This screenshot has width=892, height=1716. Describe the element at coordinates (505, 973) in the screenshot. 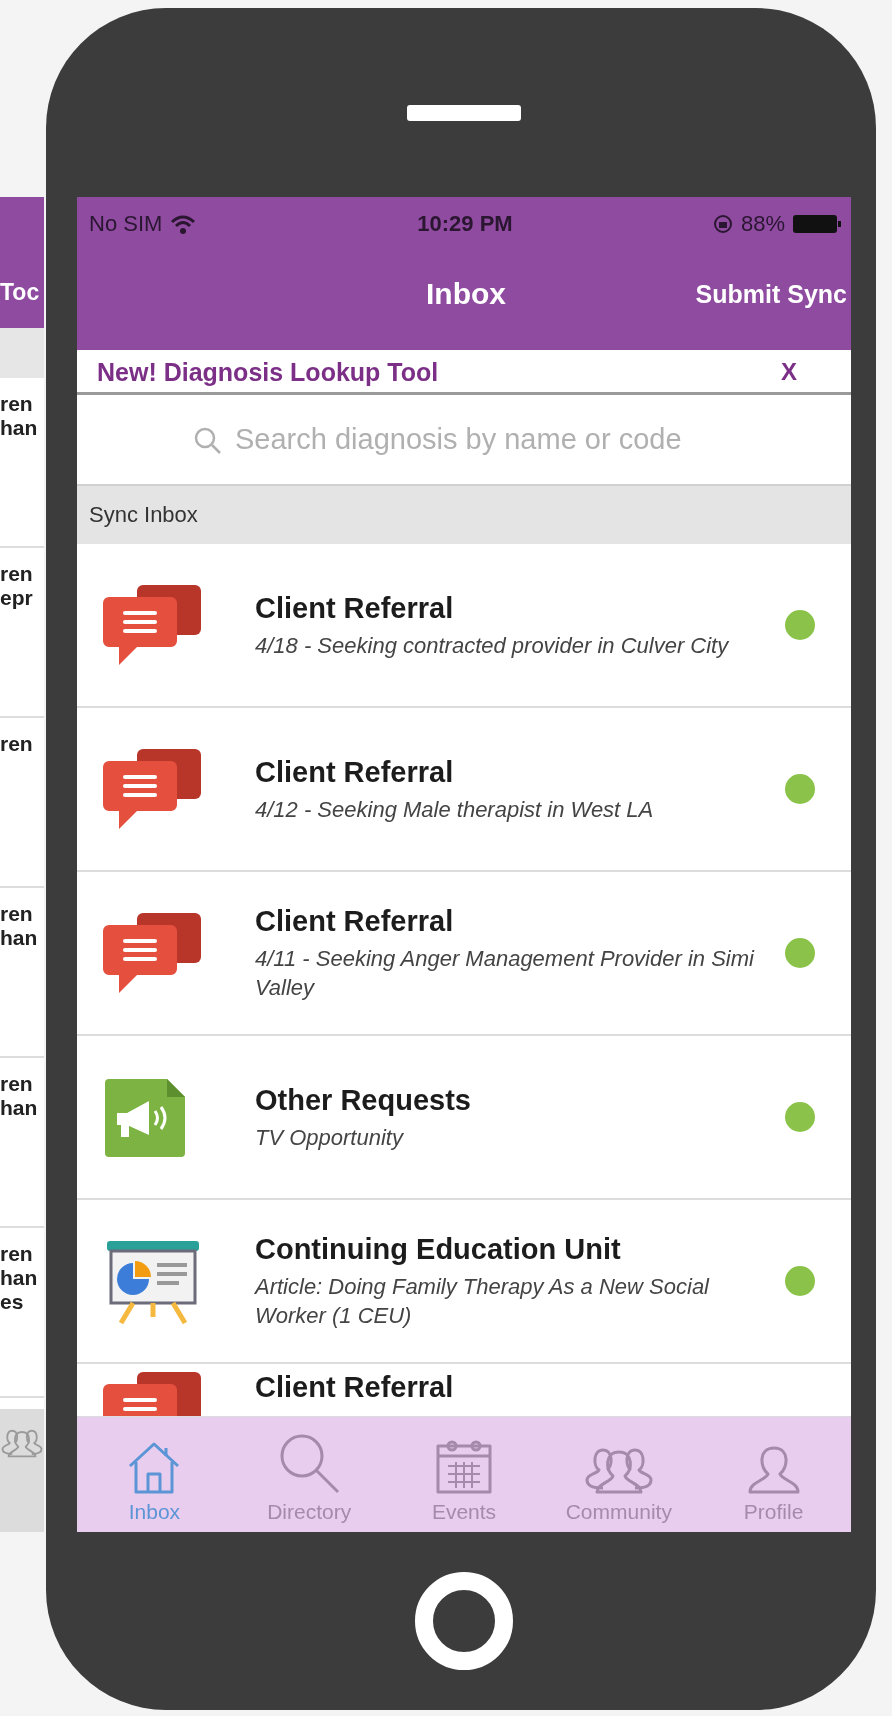

I see `message-preview: 4/11 - Seeking Anger Management Provider in Simi Valley` at that location.